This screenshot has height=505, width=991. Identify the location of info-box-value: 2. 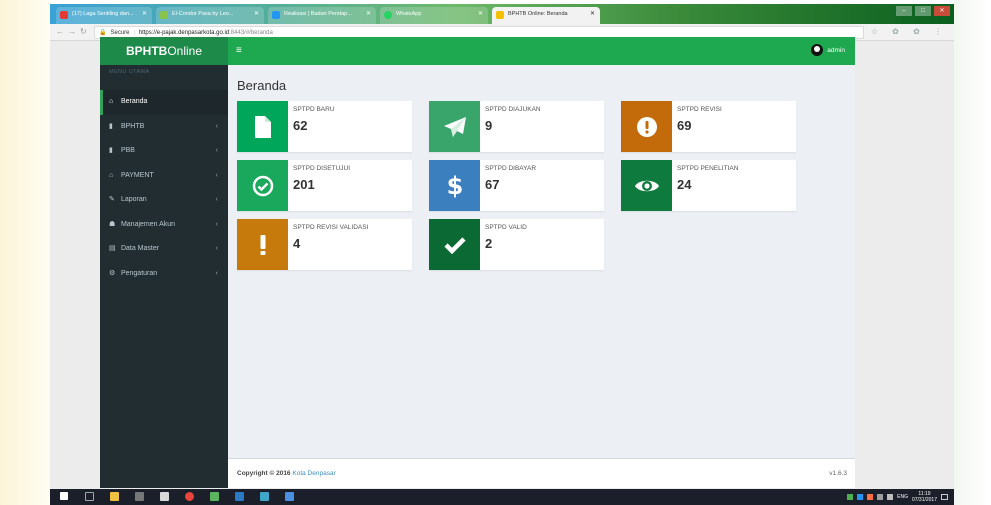
(489, 243).